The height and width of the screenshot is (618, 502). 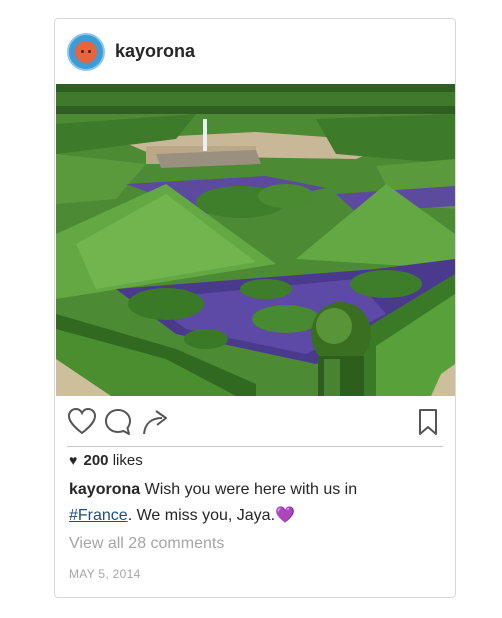 I want to click on purple-heart-emoji: 💜, so click(x=285, y=515).